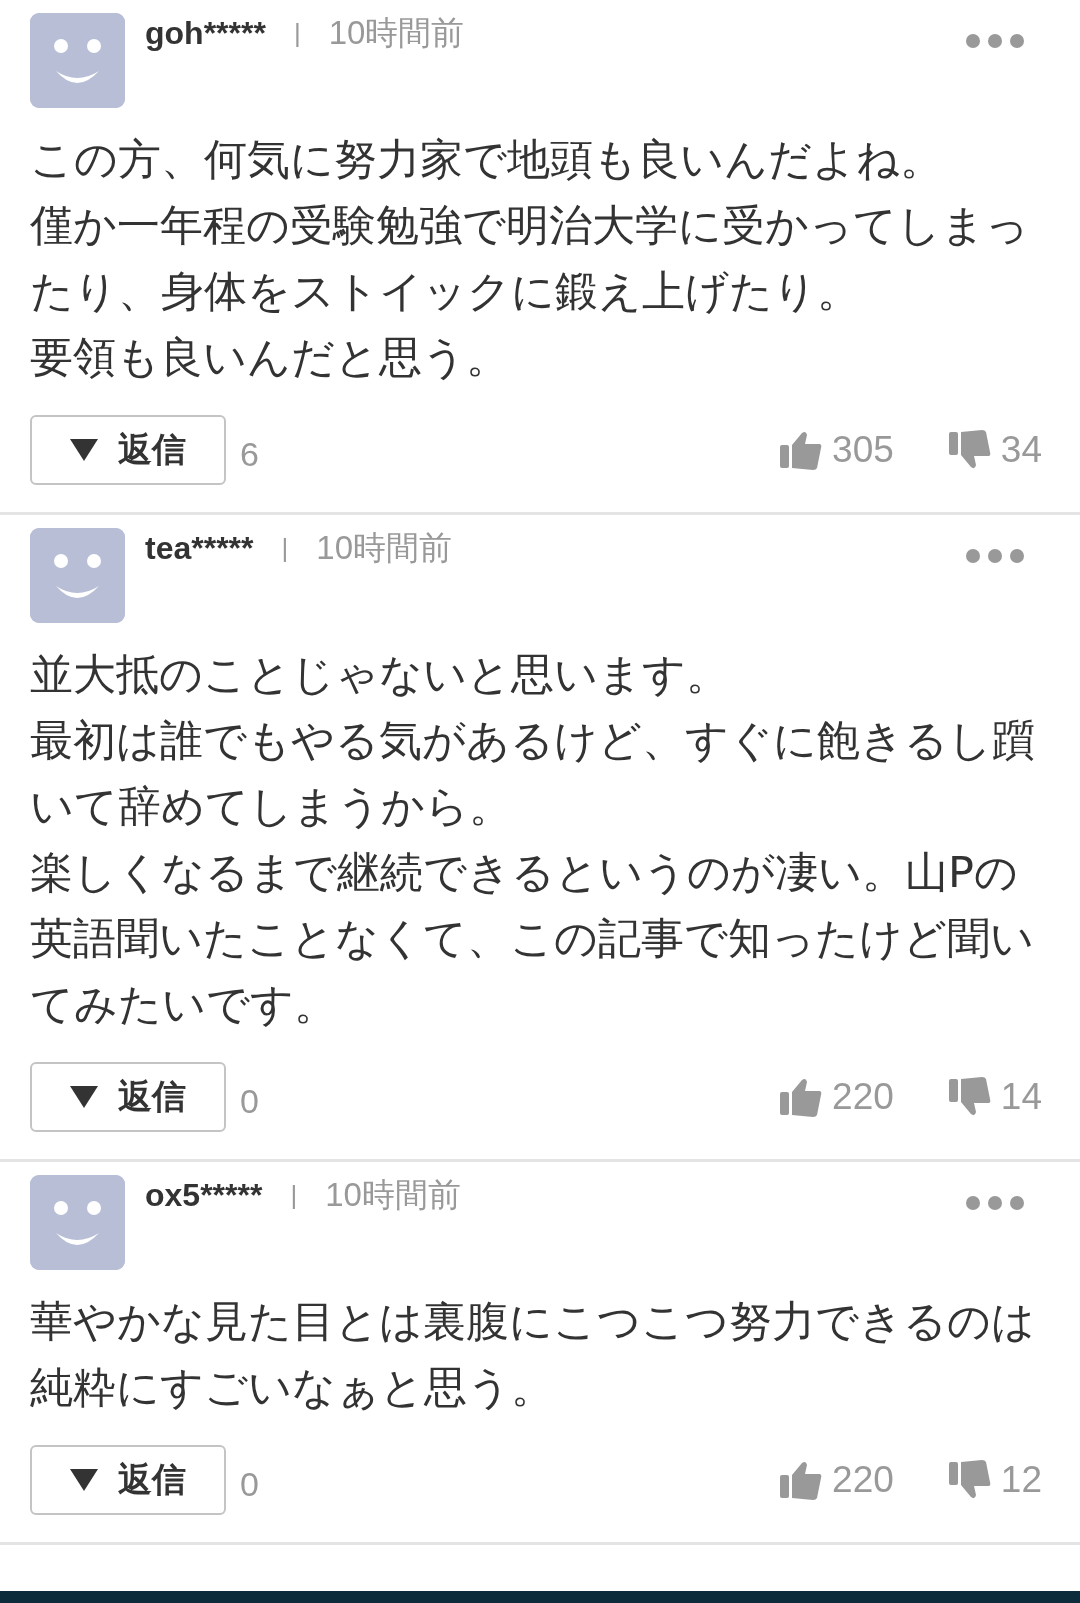 The height and width of the screenshot is (1603, 1080). Describe the element at coordinates (205, 33) in the screenshot. I see `user-name: goh*****` at that location.